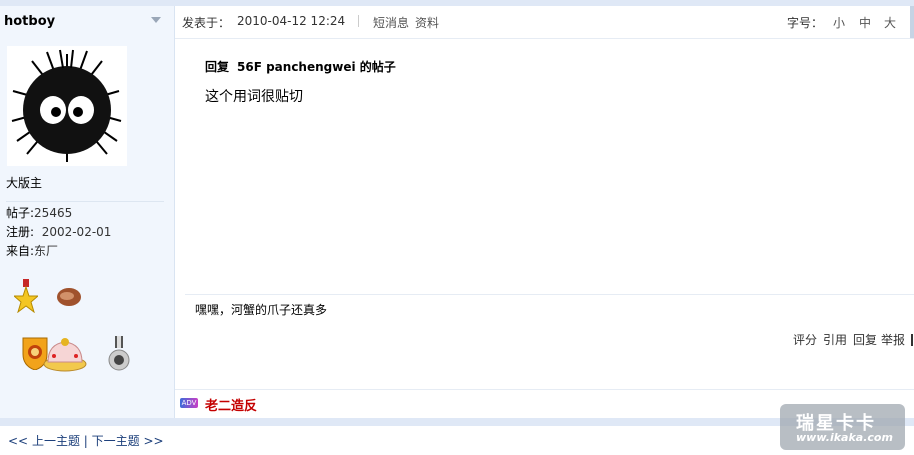  I want to click on edge-bar, so click(912, 22).